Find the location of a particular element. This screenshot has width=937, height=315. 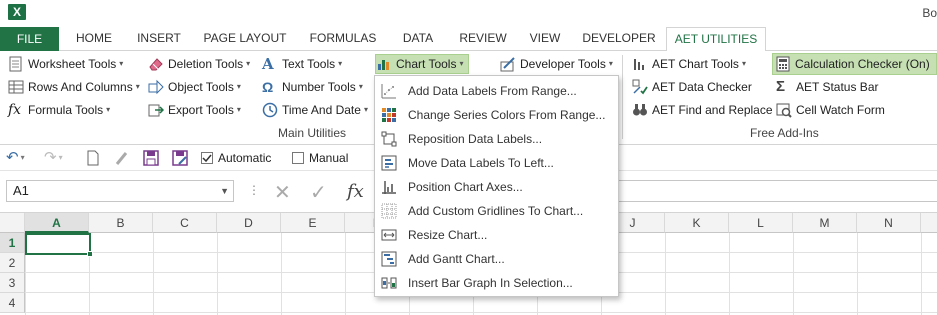

tab-developer: DEVELOPER is located at coordinates (619, 39).